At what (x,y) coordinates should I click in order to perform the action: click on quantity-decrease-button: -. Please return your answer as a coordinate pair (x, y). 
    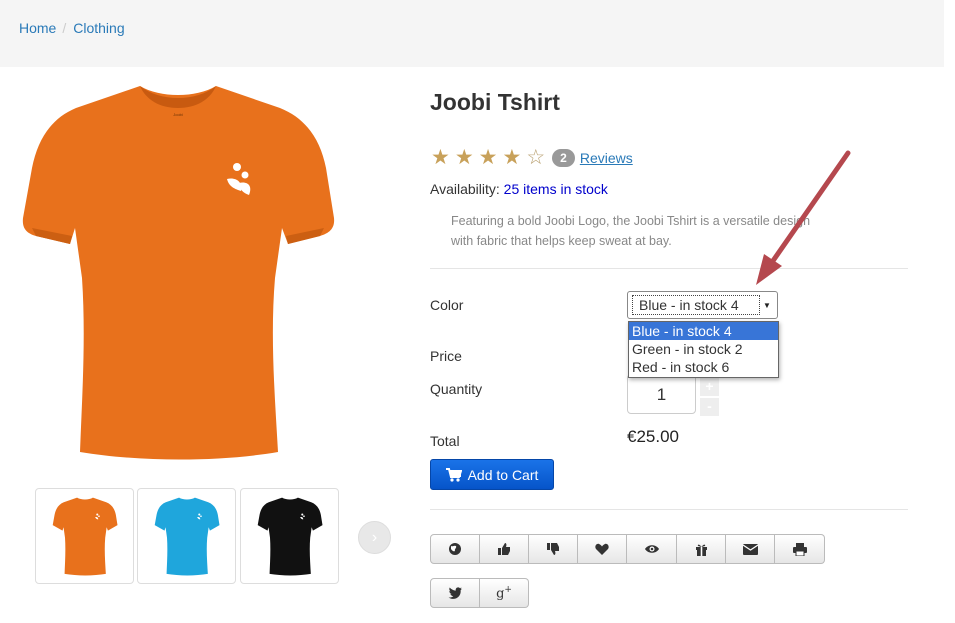
    Looking at the image, I should click on (709, 407).